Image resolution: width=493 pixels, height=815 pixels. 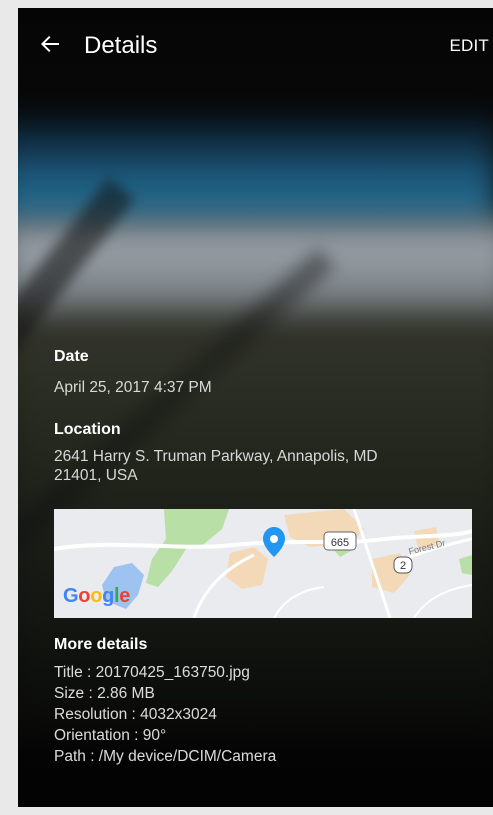 I want to click on location-map: 665 2 Forest Dr Google, so click(x=263, y=563).